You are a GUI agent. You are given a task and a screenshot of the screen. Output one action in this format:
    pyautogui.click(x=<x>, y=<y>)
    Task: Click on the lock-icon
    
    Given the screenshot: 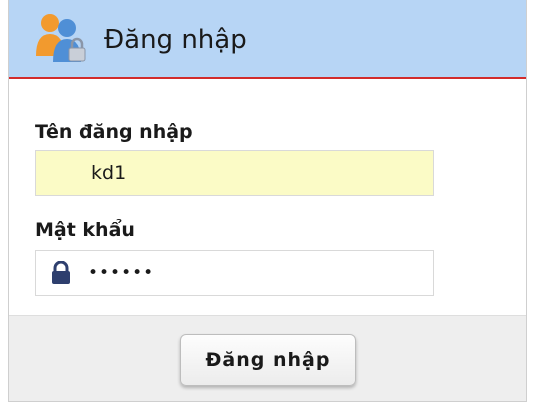 What is the action you would take?
    pyautogui.click(x=61, y=272)
    